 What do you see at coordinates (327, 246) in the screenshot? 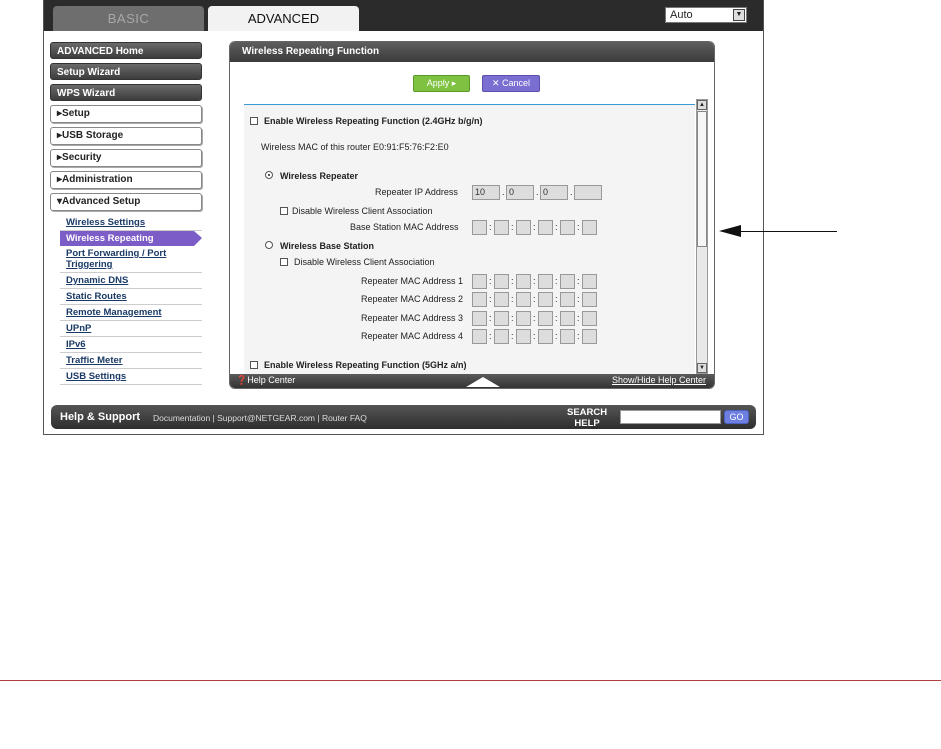
I see `wireless-base-station-label: Wireless Base Station` at bounding box center [327, 246].